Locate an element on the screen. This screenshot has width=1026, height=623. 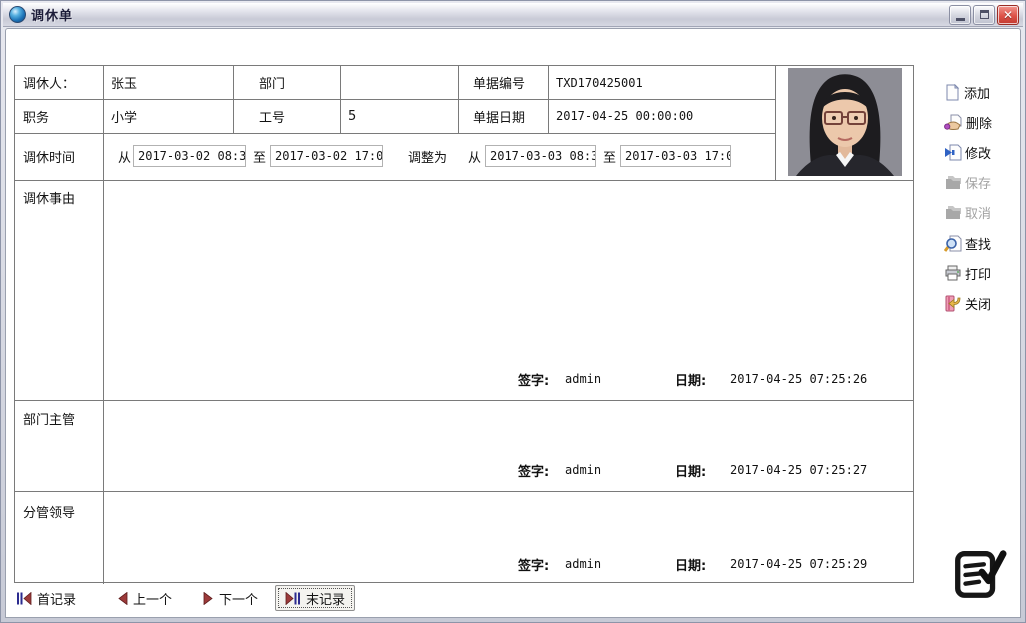
orig-to-input: 2017-03-02 17:00: is located at coordinates (326, 156).